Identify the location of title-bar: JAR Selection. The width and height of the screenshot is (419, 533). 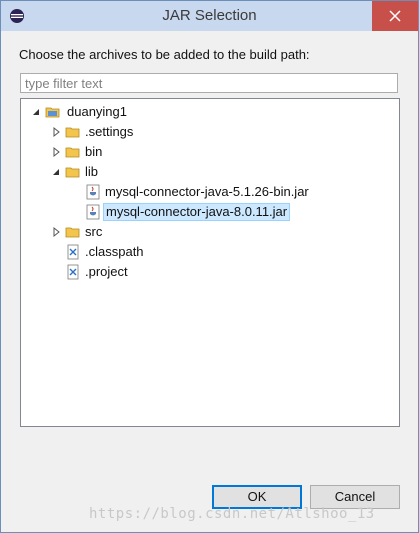
(209, 16).